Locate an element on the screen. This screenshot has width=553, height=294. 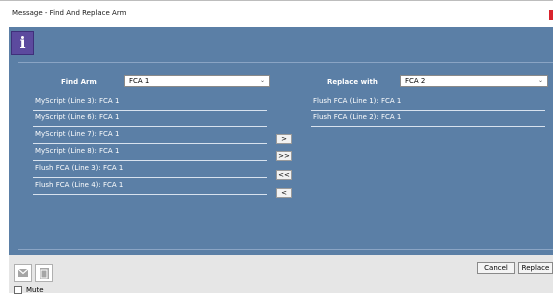
list-item: Flush FCA (Line 3): FCA 1 is located at coordinates (150, 170).